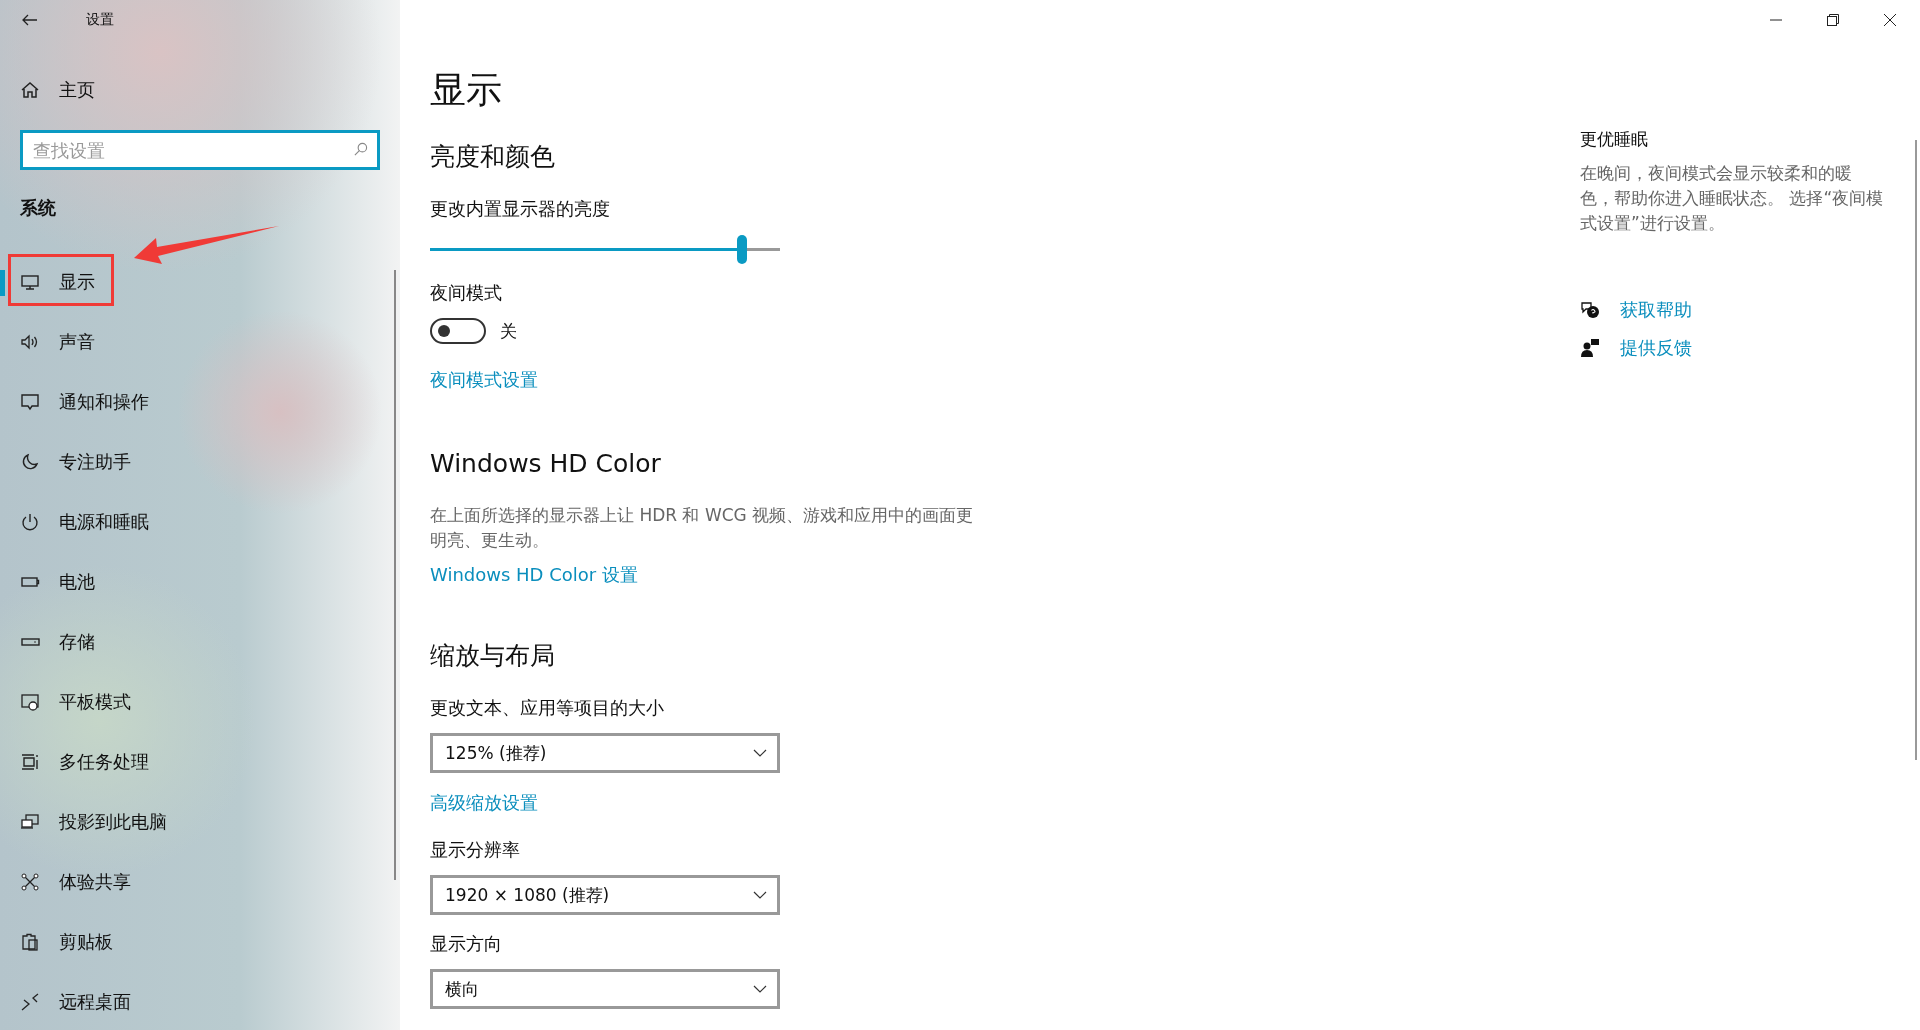 The height and width of the screenshot is (1030, 1920). What do you see at coordinates (30, 702) in the screenshot?
I see `tablet-icon` at bounding box center [30, 702].